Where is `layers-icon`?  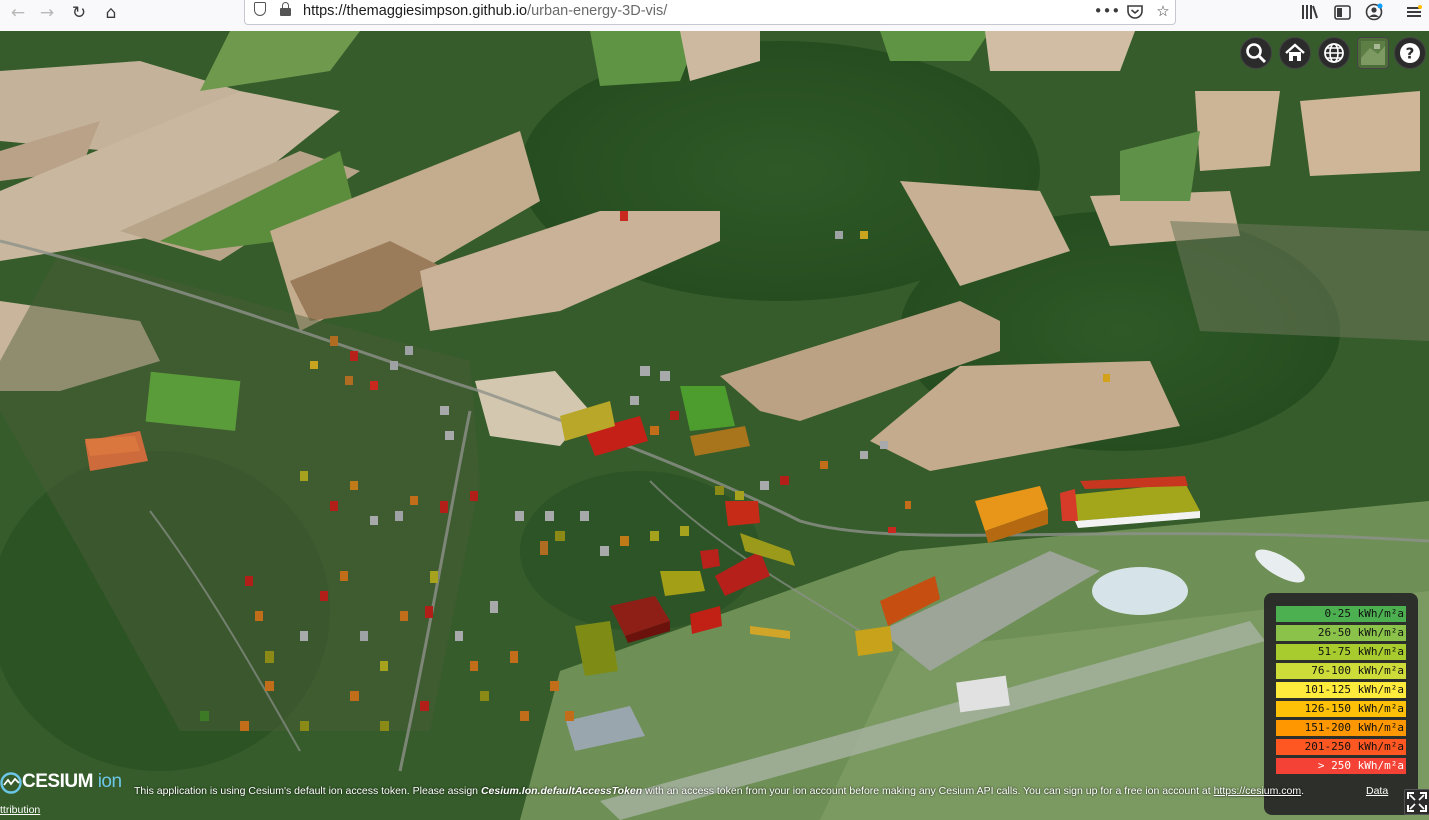 layers-icon is located at coordinates (1373, 53).